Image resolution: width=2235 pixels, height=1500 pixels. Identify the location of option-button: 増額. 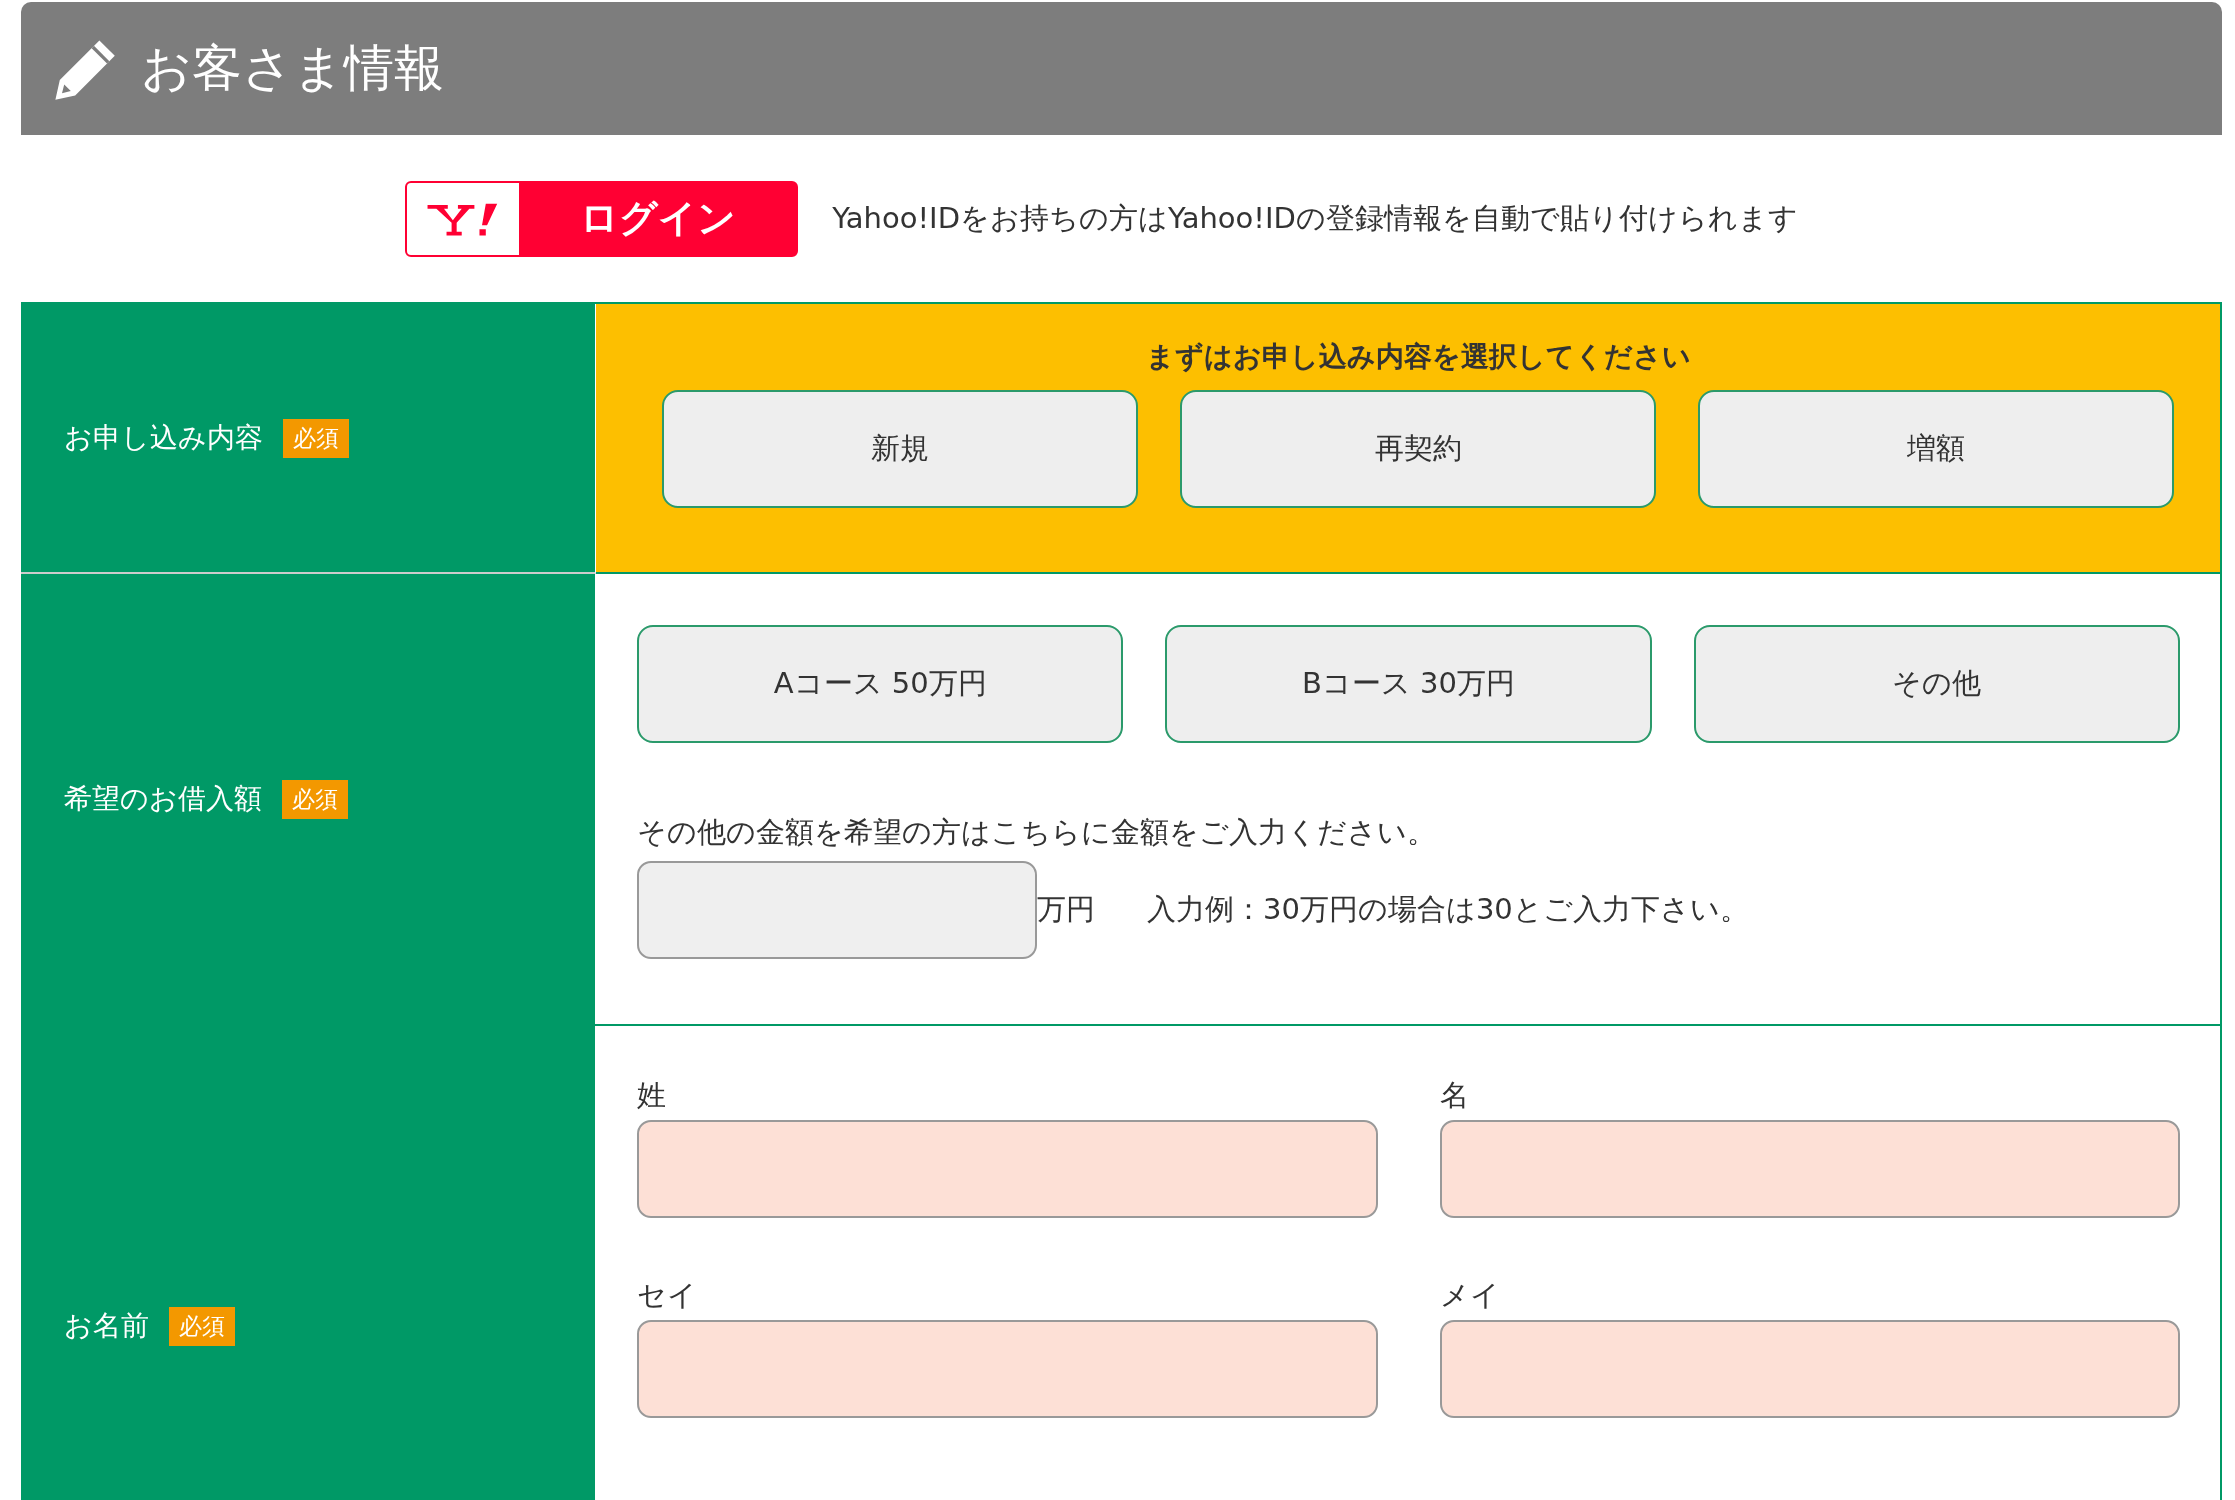
(1936, 449).